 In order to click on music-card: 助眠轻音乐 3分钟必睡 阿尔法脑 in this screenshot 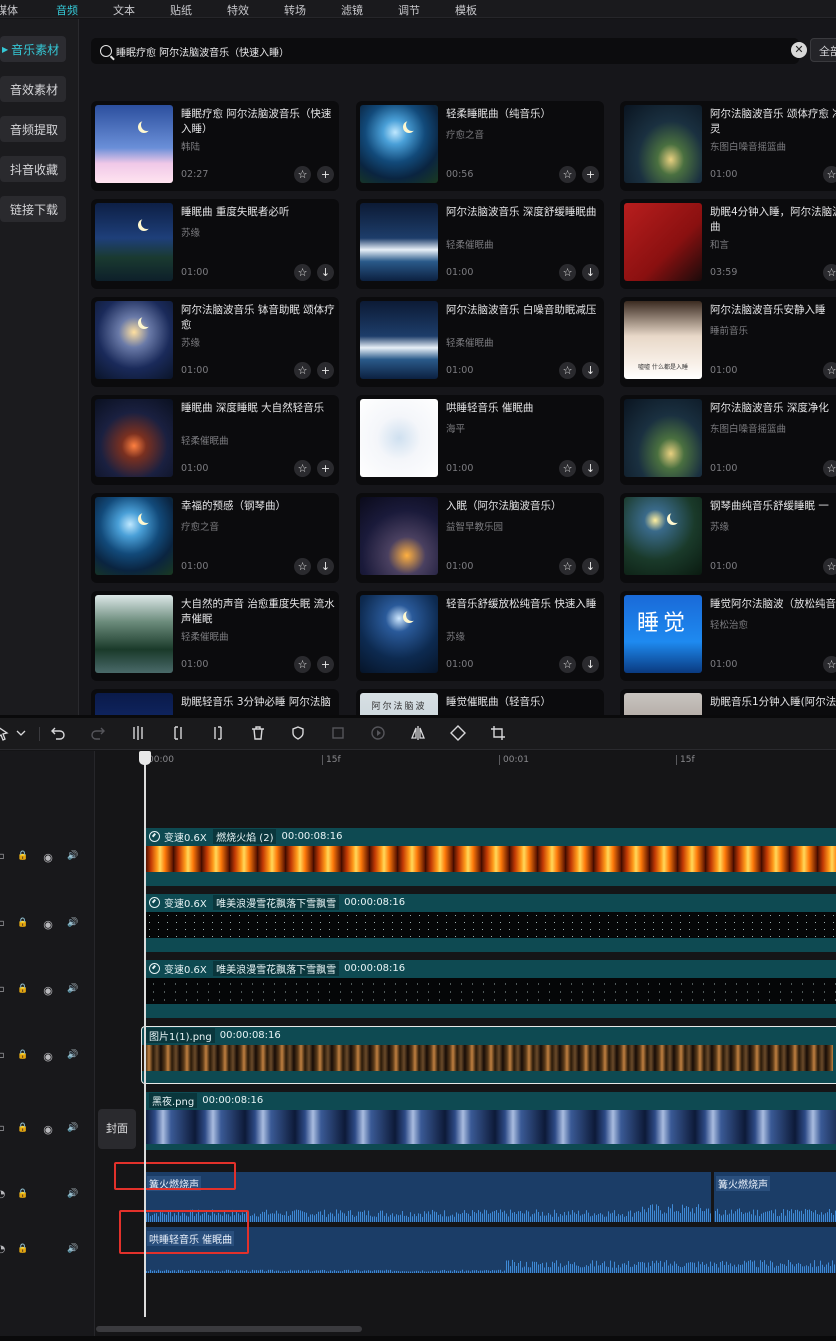, I will do `click(215, 702)`.